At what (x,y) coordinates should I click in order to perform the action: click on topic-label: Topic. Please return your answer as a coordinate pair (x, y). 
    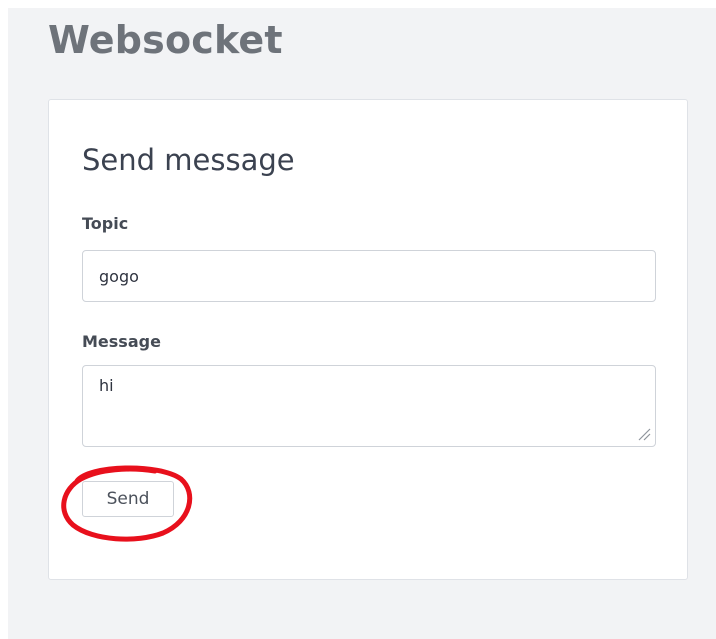
    Looking at the image, I should click on (105, 223).